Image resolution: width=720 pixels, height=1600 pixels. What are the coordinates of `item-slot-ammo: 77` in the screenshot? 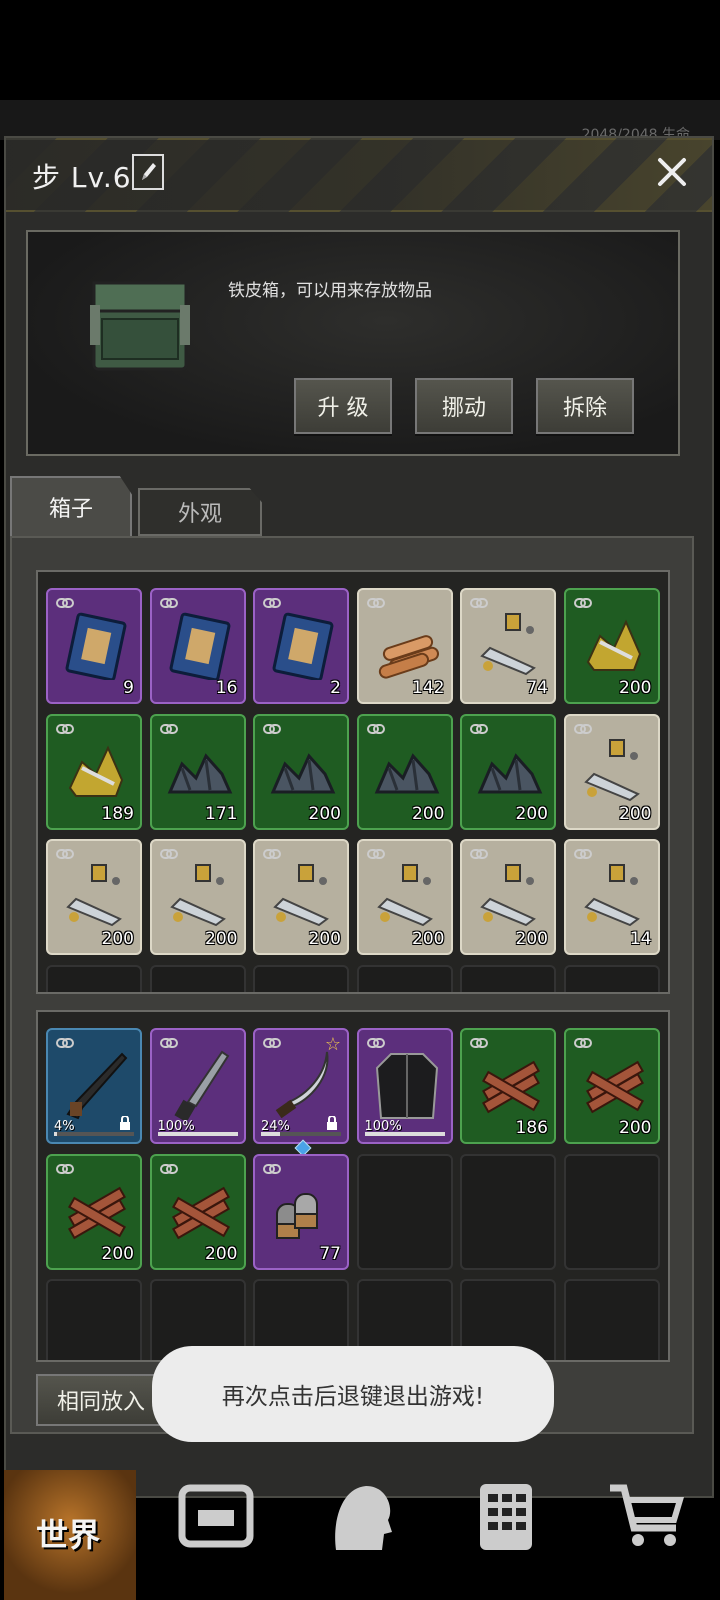 It's located at (301, 1211).